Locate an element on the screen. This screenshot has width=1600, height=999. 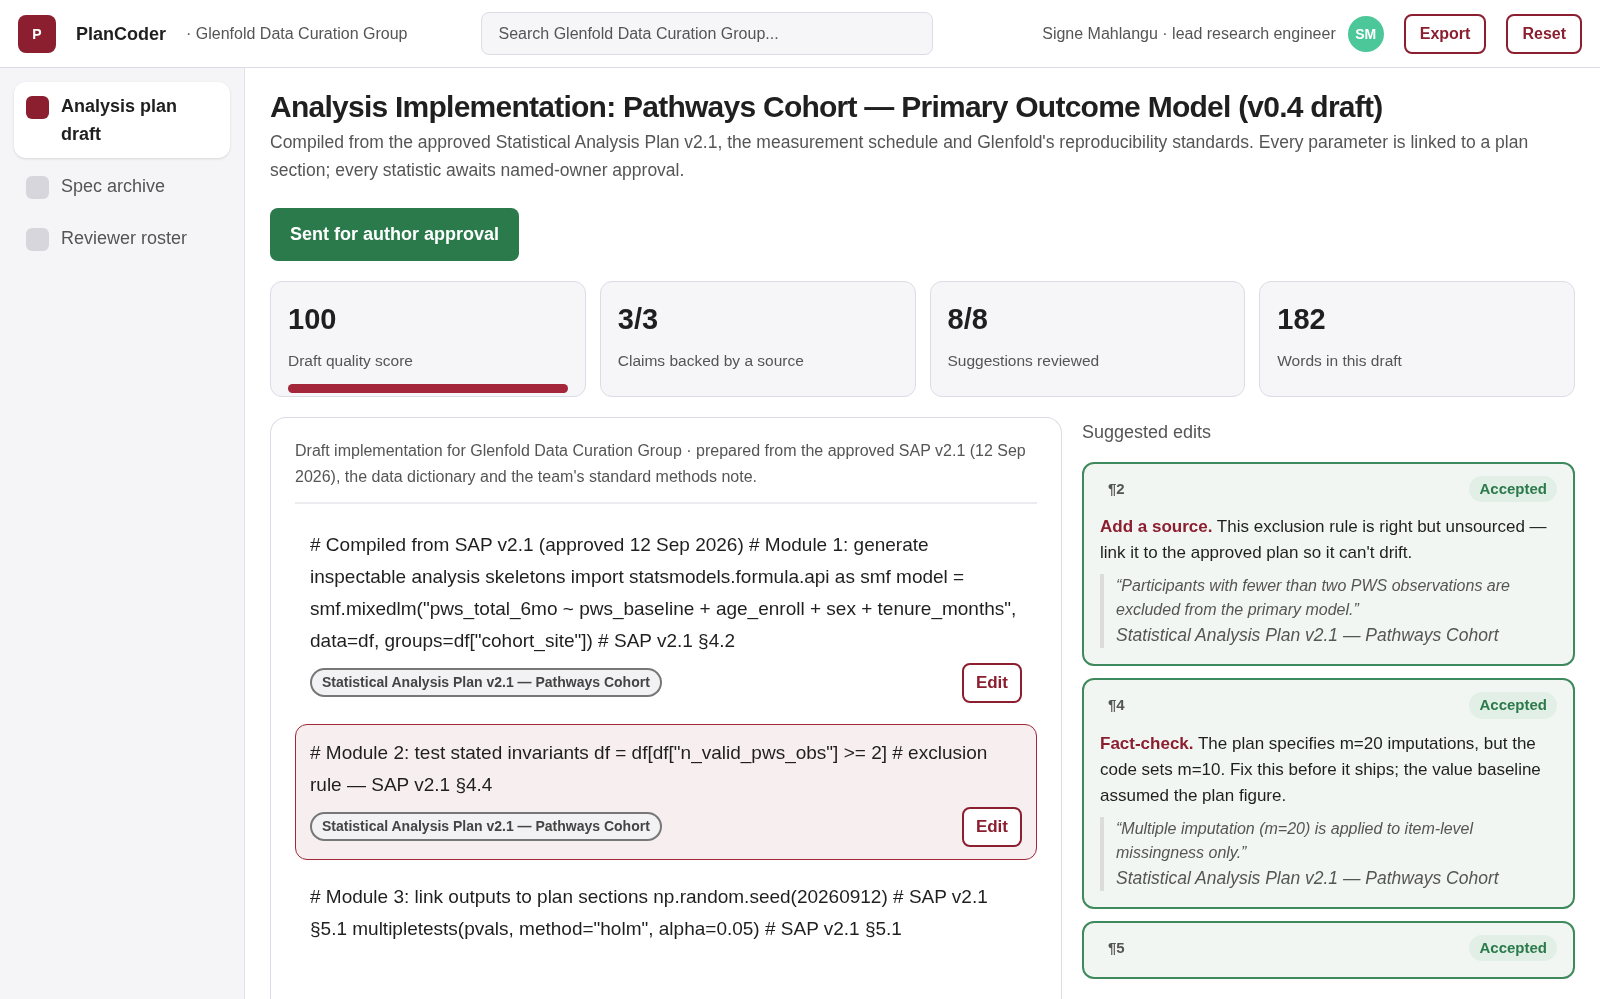
sidebar-item: Analysis plan draft is located at coordinates (122, 120).